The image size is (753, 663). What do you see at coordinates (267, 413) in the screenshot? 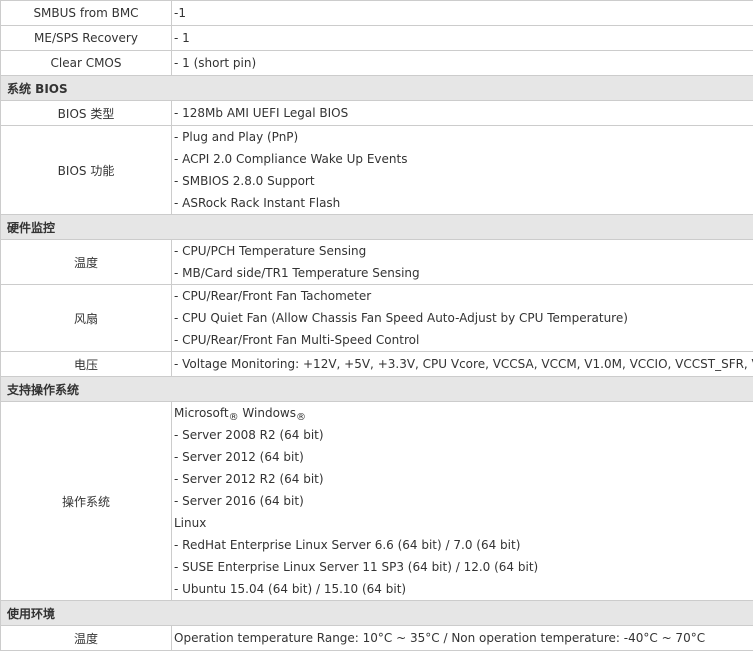
I see `ms-name: Windows` at bounding box center [267, 413].